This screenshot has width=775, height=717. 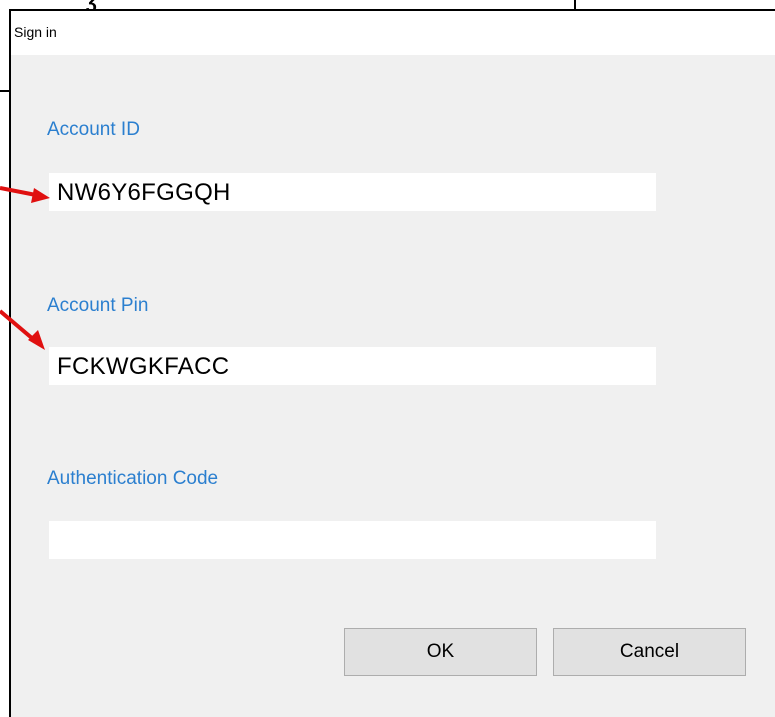 I want to click on cancel-button: Cancel, so click(x=649, y=652).